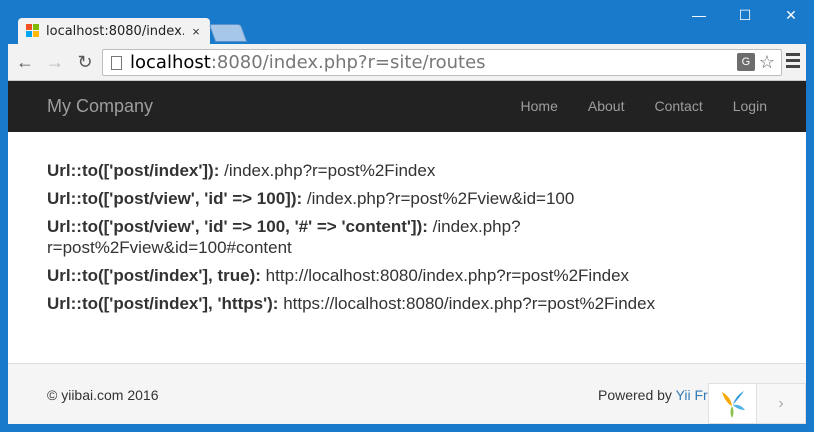  I want to click on nav-links: Home About Contact Login, so click(656, 106).